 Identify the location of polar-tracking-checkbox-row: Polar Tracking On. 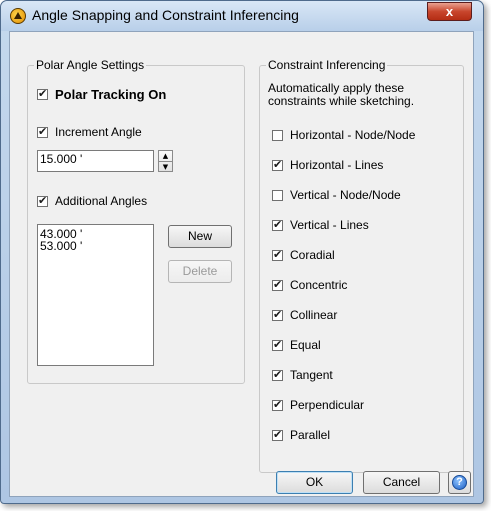
(101, 94).